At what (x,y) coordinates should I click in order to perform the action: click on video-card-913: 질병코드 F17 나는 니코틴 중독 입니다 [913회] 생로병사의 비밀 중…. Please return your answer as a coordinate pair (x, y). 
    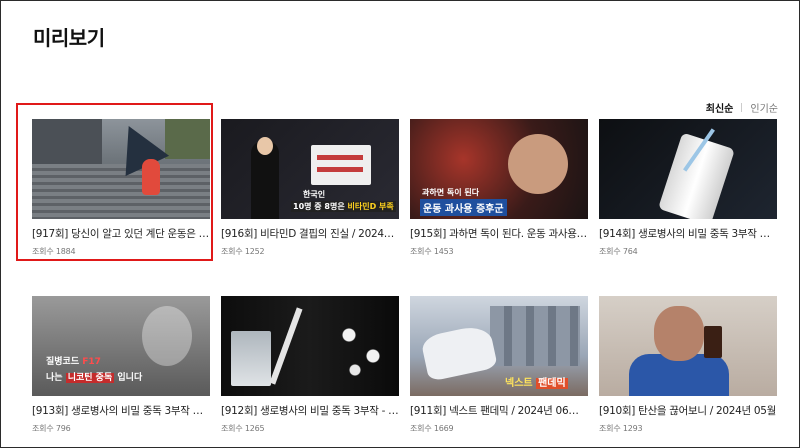
    Looking at the image, I should click on (121, 365).